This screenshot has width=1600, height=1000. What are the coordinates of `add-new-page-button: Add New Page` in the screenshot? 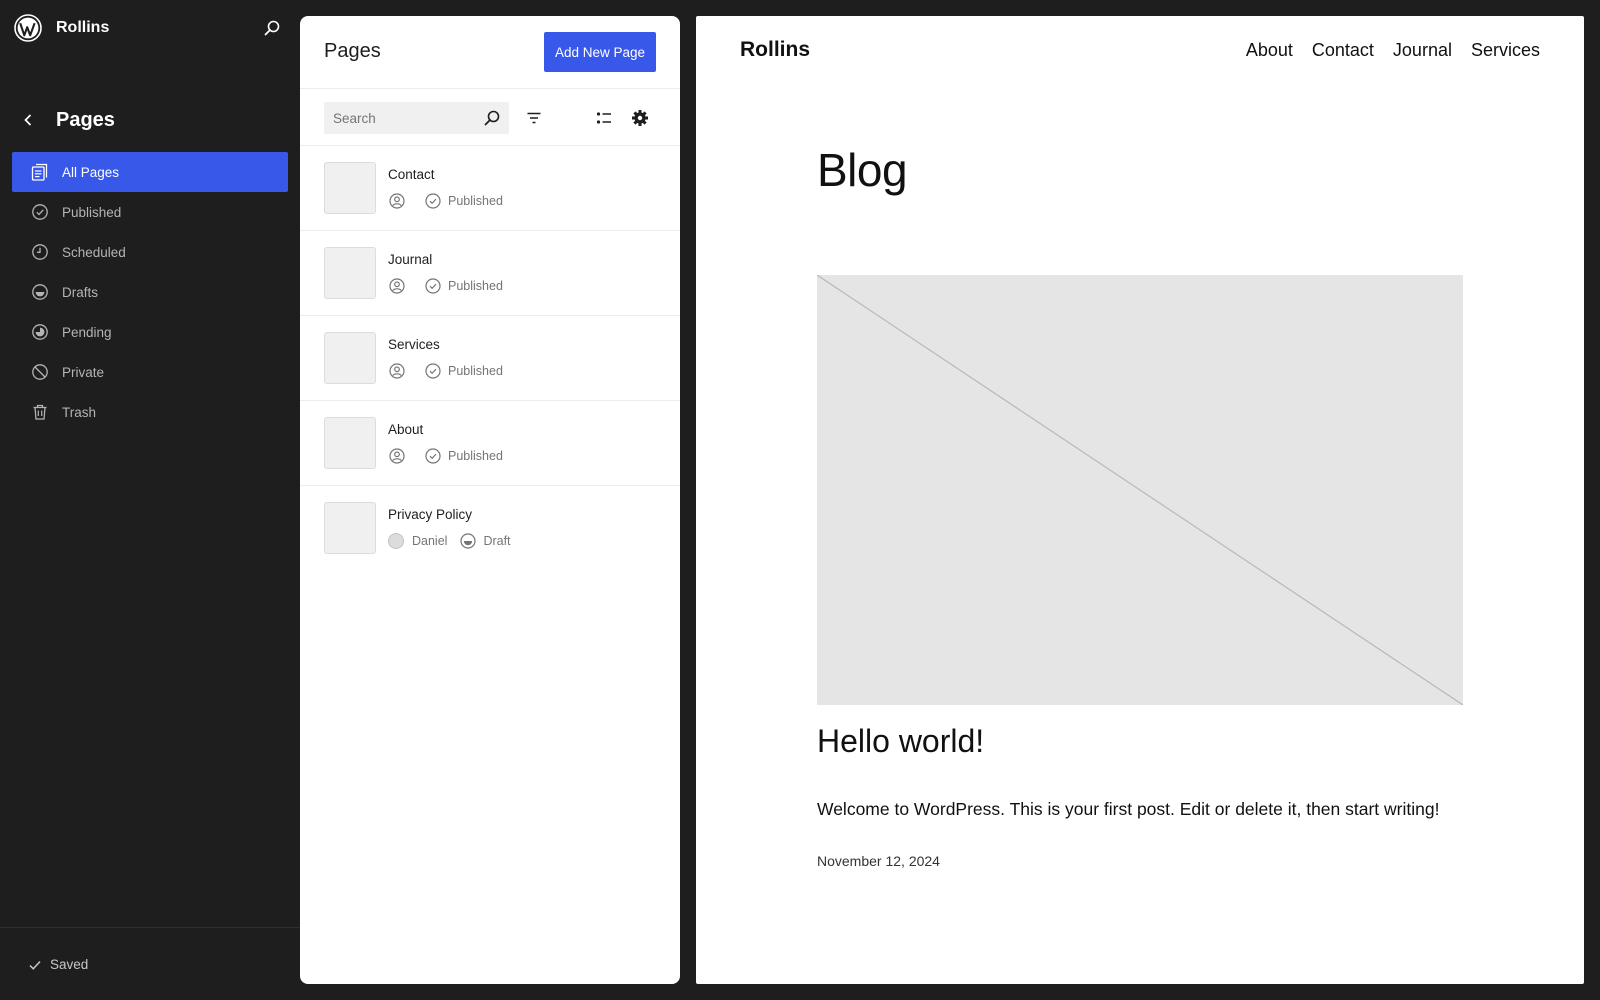 It's located at (600, 52).